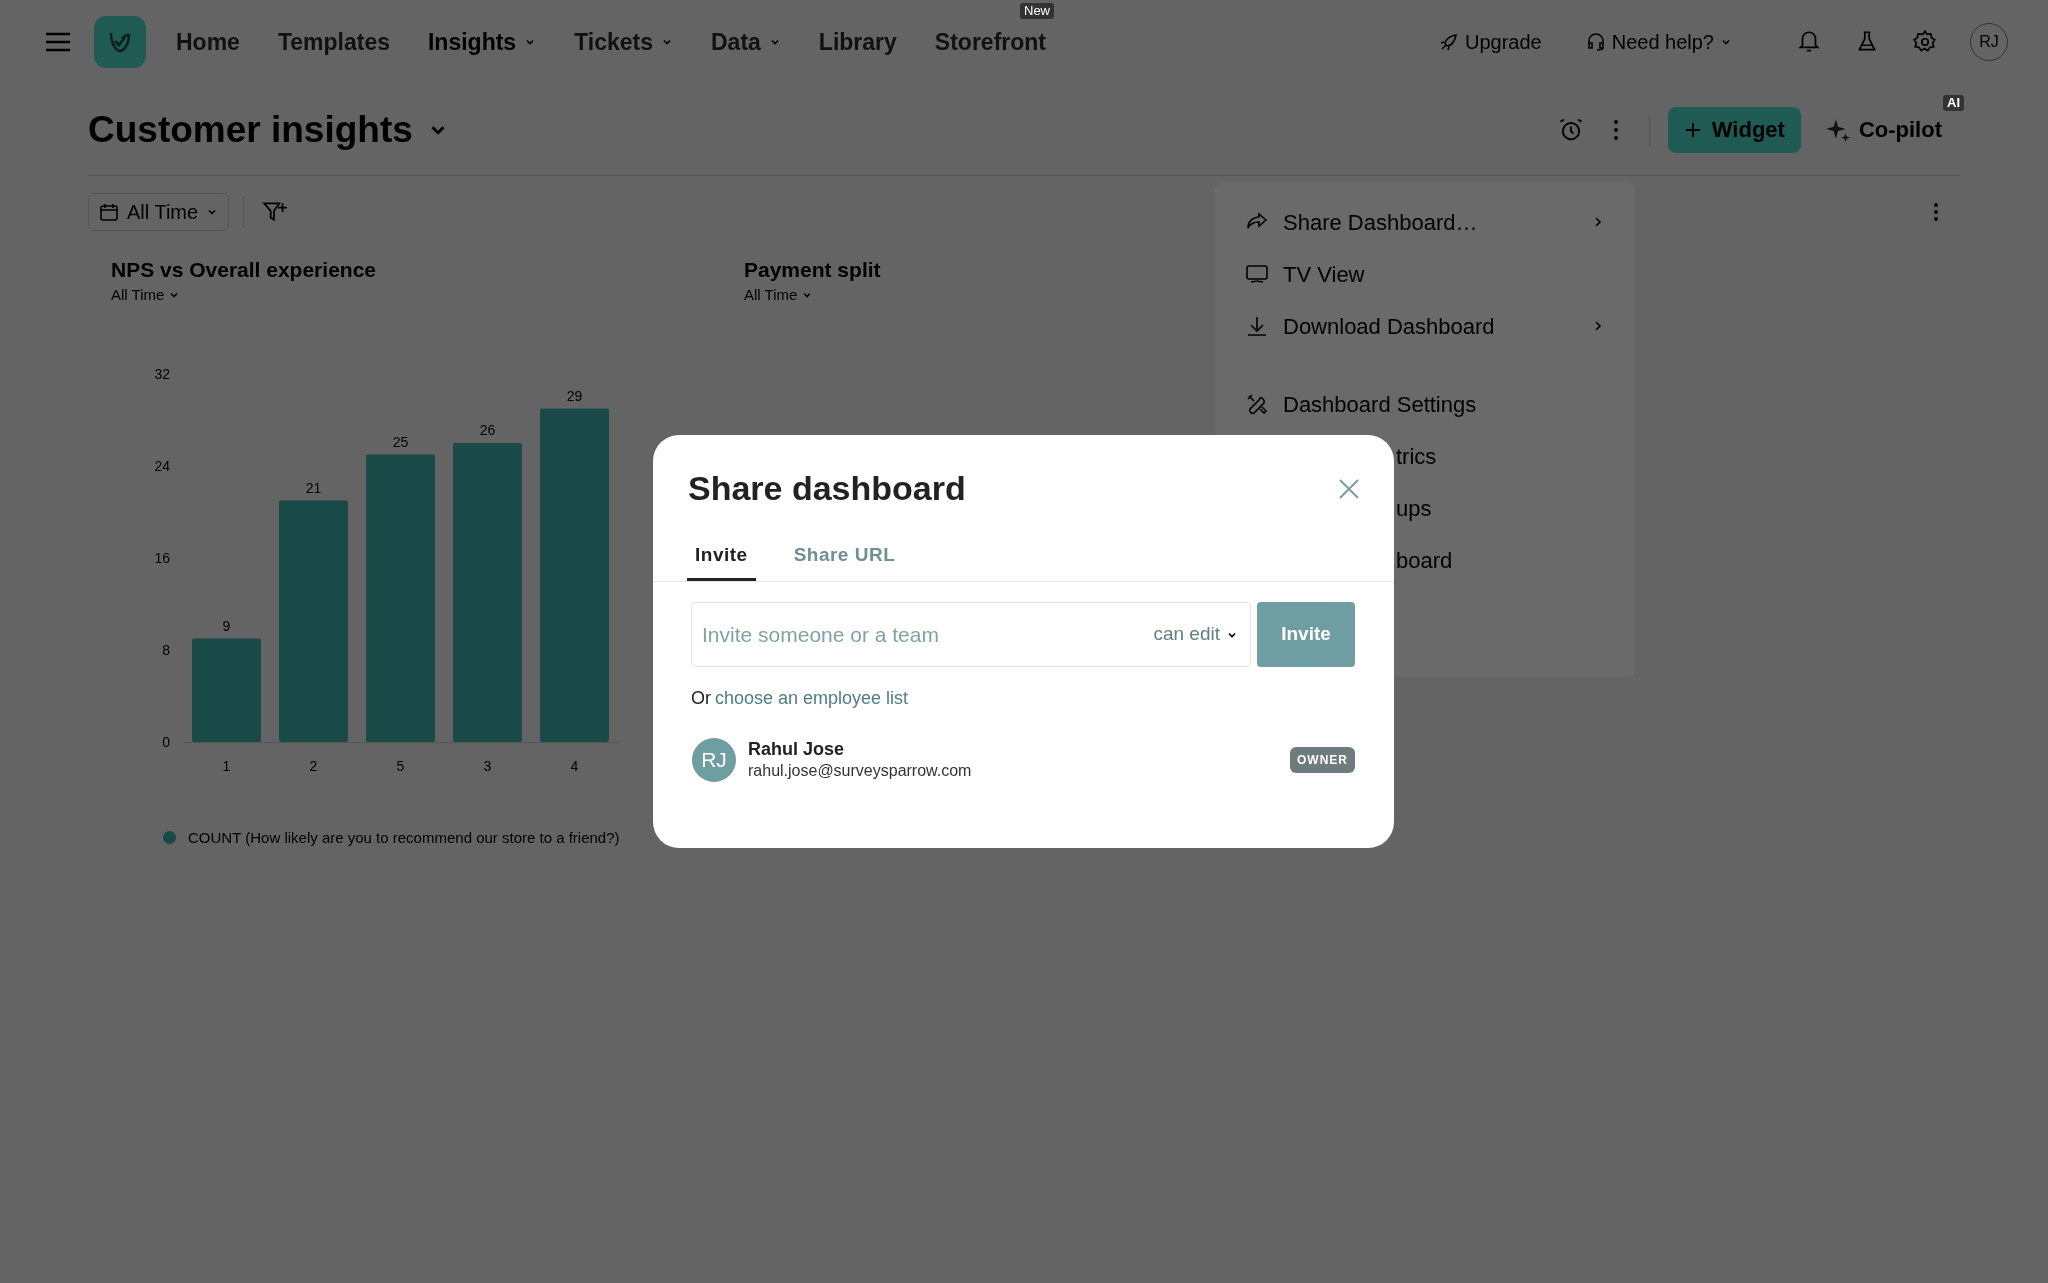 The height and width of the screenshot is (1283, 2048). What do you see at coordinates (1257, 274) in the screenshot?
I see `tv-icon` at bounding box center [1257, 274].